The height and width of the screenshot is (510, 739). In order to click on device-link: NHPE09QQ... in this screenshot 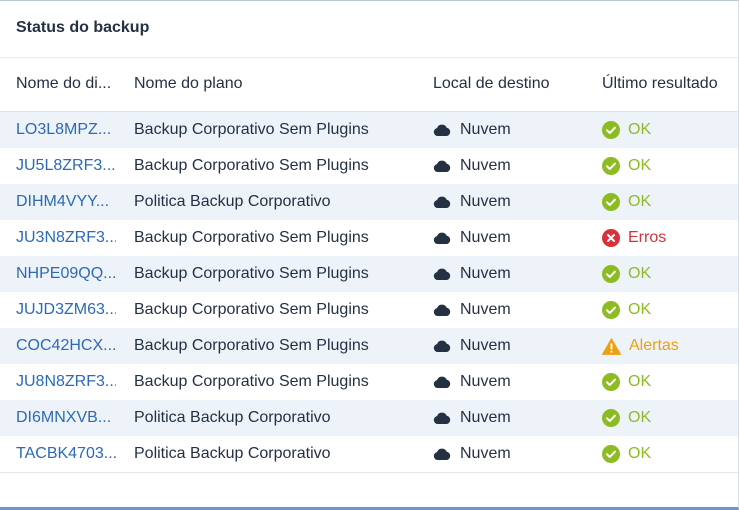, I will do `click(66, 274)`.